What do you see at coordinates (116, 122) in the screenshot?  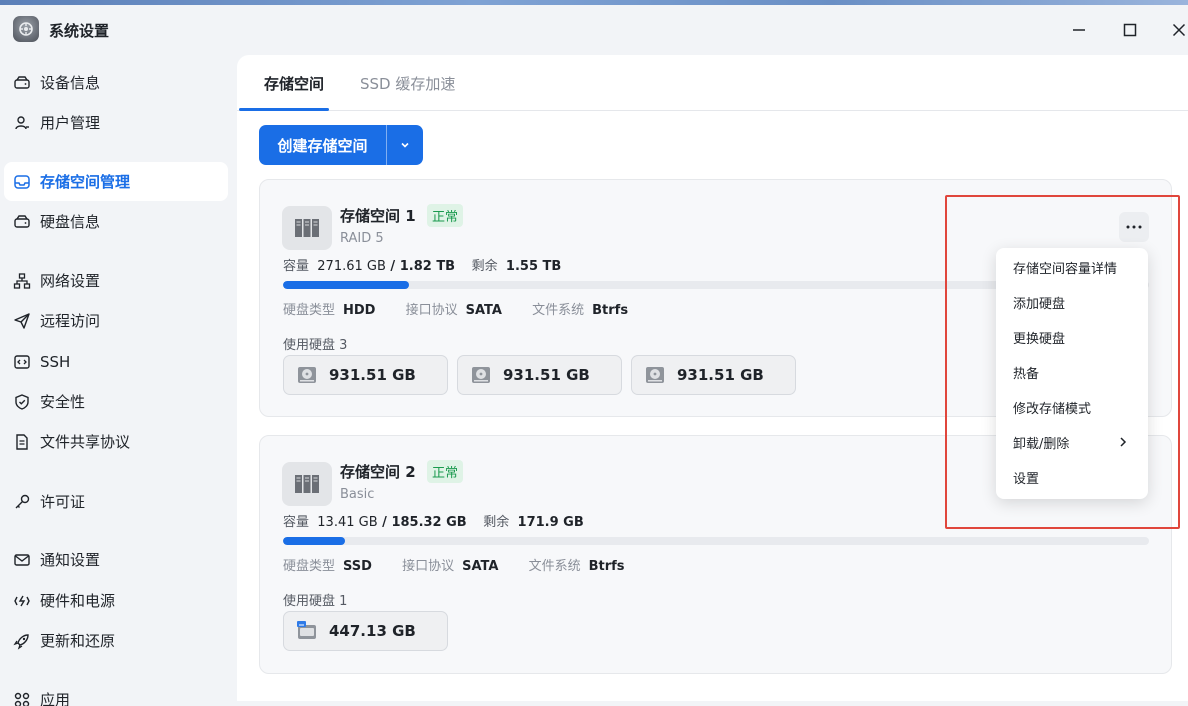 I see `sidebar-item-users: 用户管理` at bounding box center [116, 122].